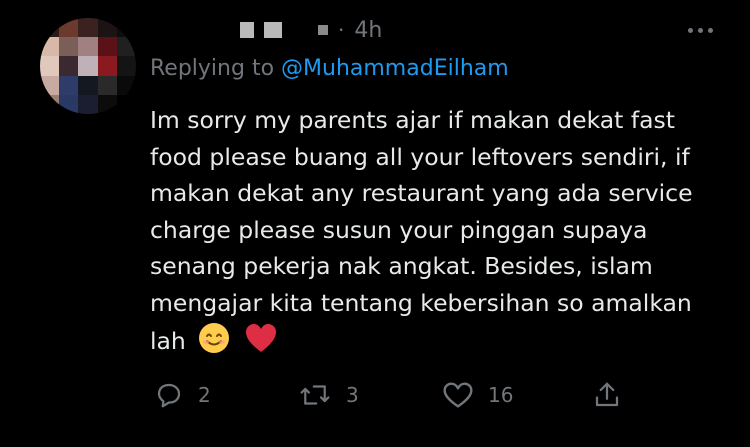 The height and width of the screenshot is (447, 750). Describe the element at coordinates (352, 395) in the screenshot. I see `retweet-count: 3` at that location.